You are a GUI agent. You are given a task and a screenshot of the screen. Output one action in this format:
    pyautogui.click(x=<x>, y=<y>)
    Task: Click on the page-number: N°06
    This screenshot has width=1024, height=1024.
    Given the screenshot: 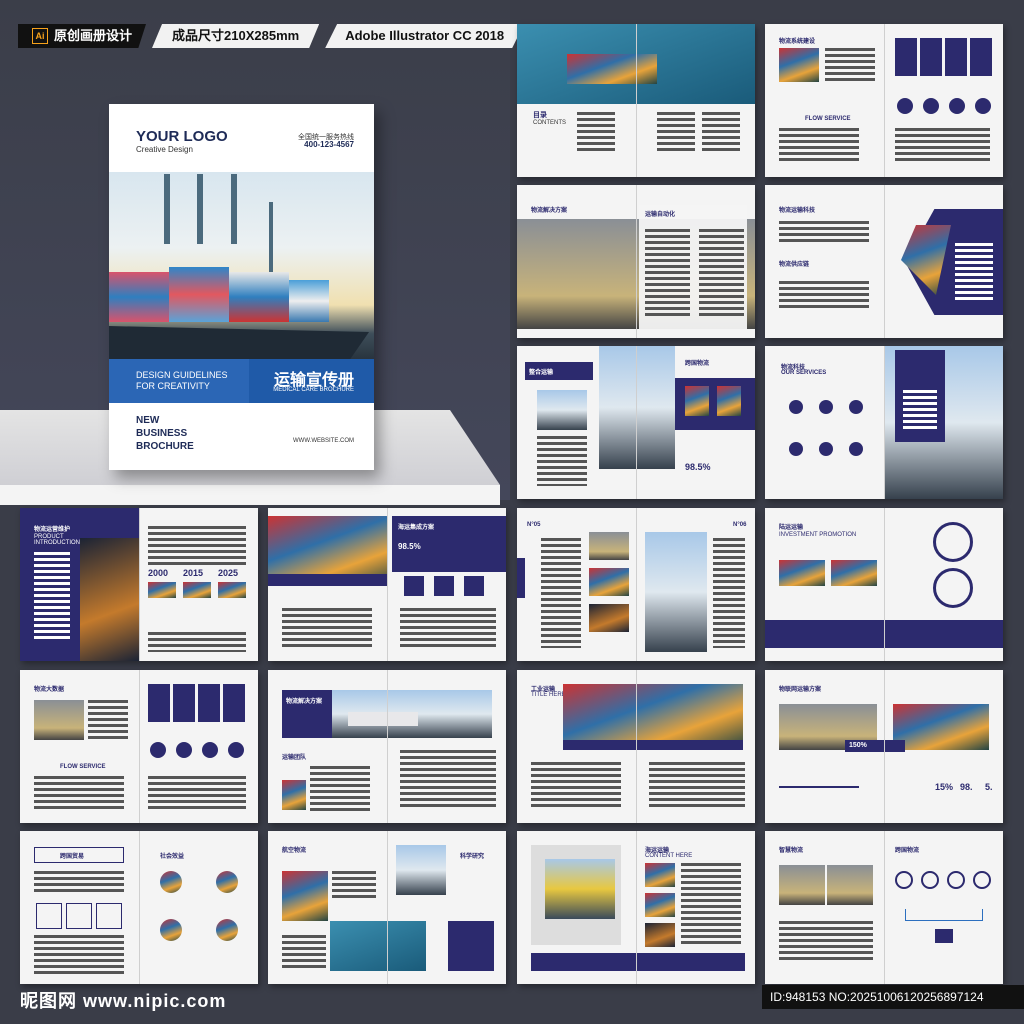 What is the action you would take?
    pyautogui.click(x=740, y=525)
    